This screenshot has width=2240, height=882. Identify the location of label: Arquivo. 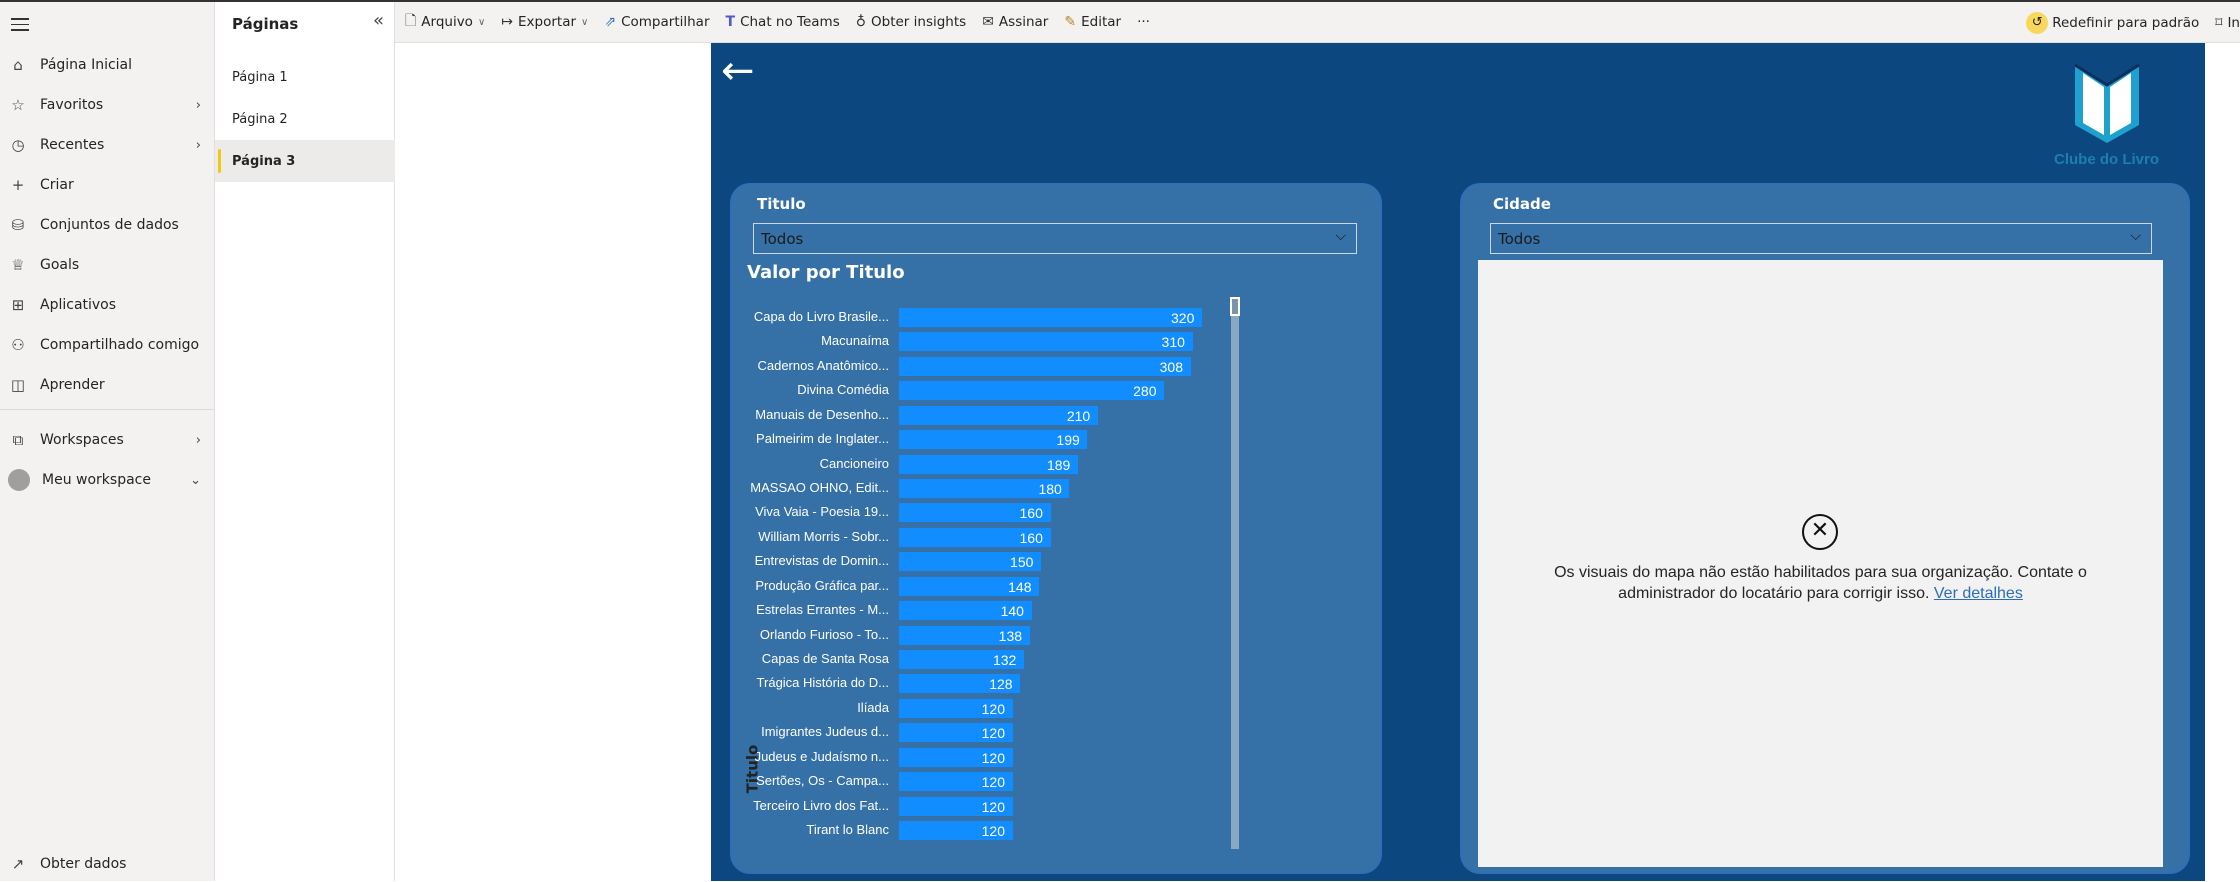
(447, 22).